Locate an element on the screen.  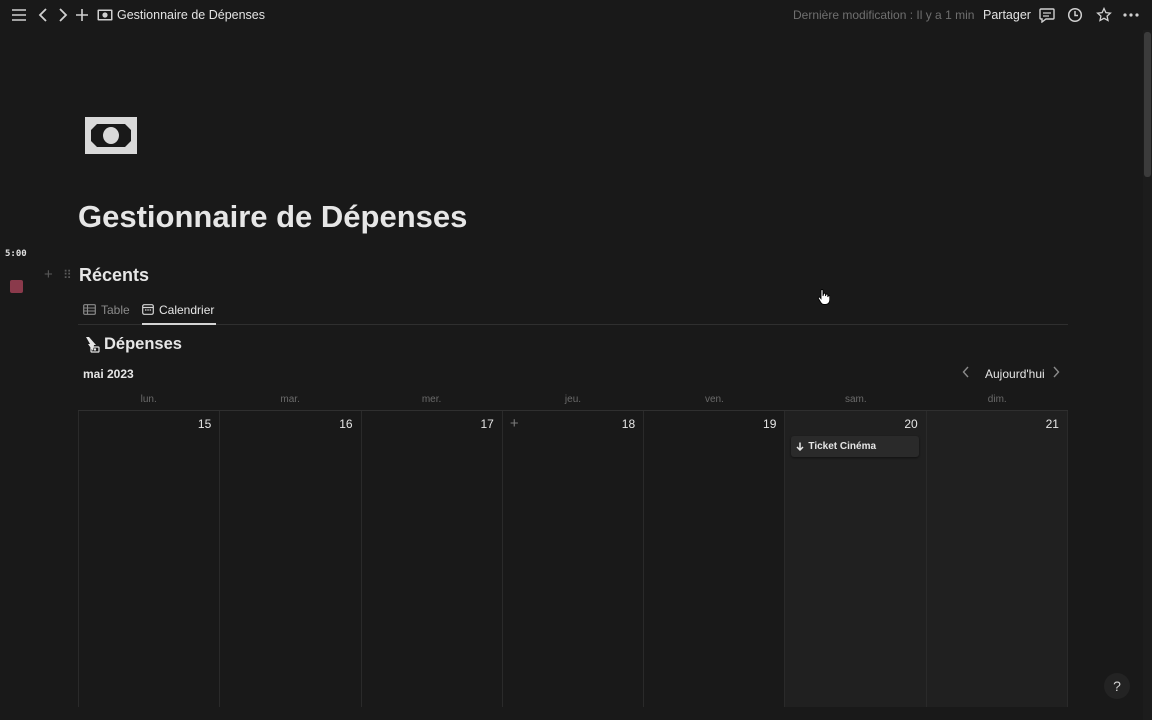
weekday-label: ven. is located at coordinates (714, 399).